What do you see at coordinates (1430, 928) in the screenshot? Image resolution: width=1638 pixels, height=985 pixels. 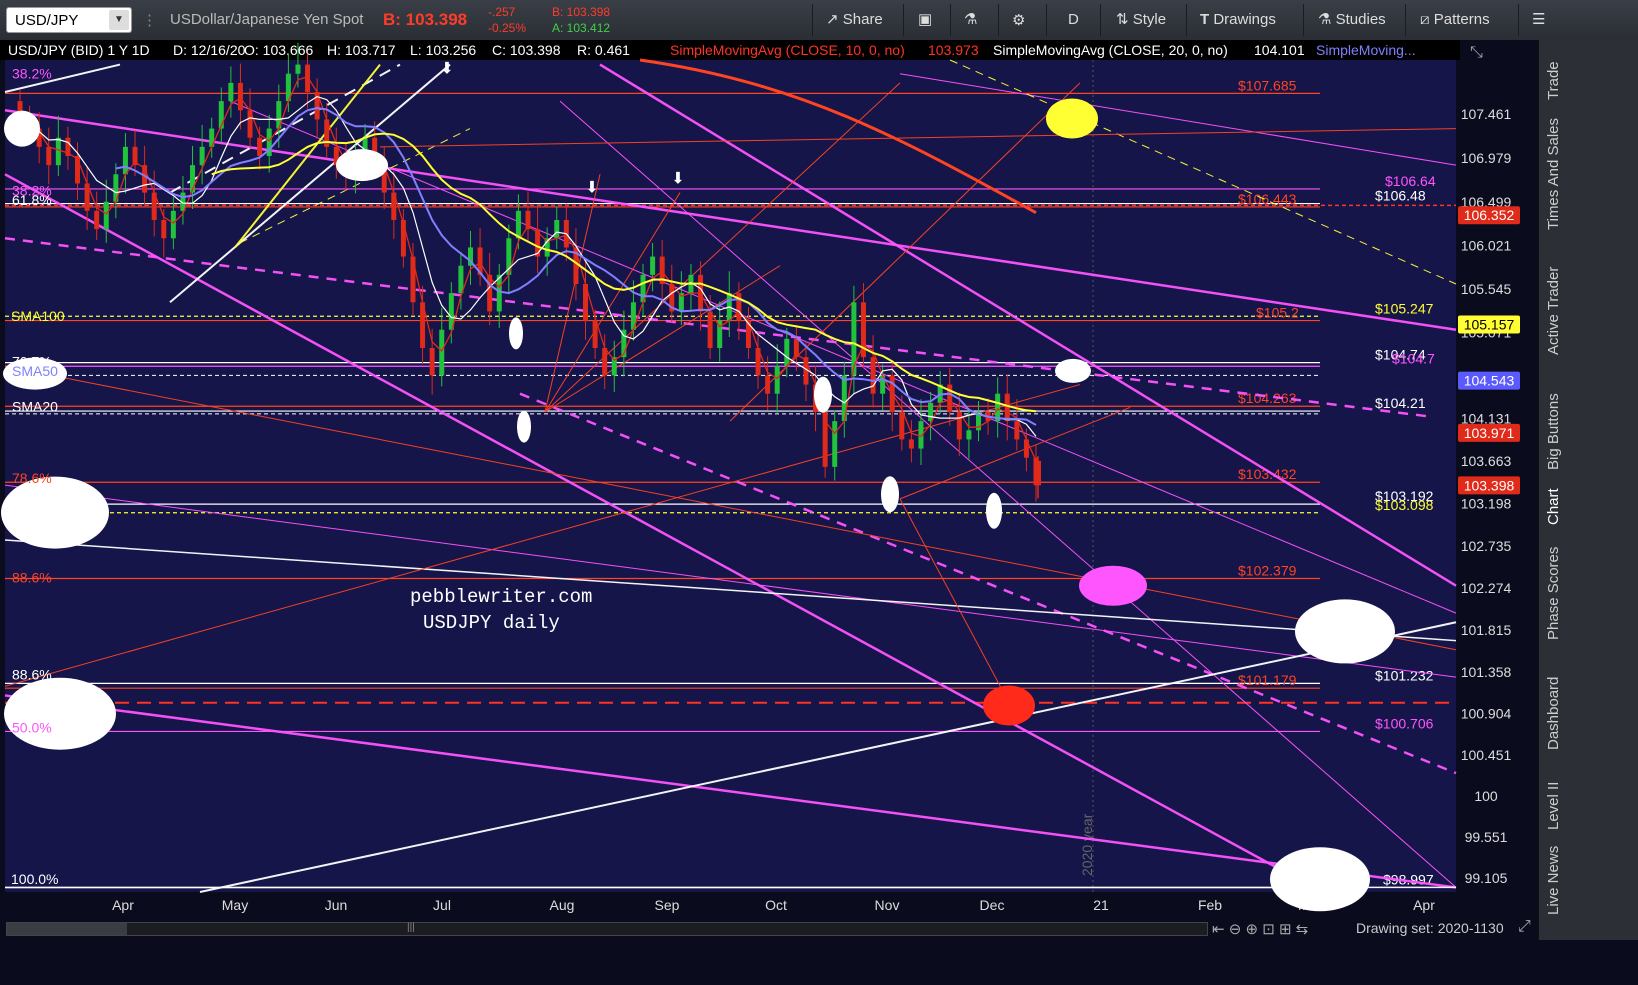 I see `drawing-set-label: Drawing set: 2020-1130` at bounding box center [1430, 928].